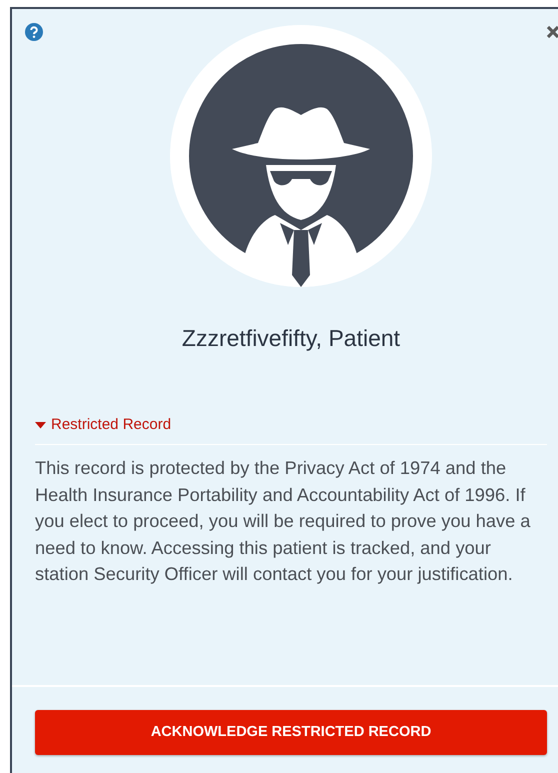 This screenshot has height=773, width=558. What do you see at coordinates (40, 424) in the screenshot?
I see `caret-icon` at bounding box center [40, 424].